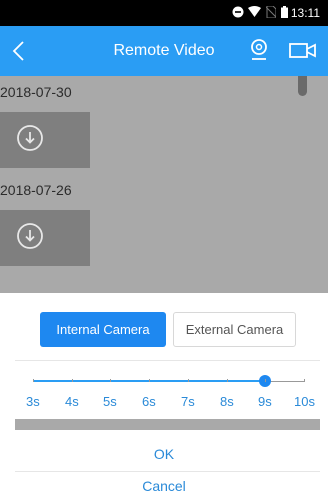  Describe the element at coordinates (265, 401) in the screenshot. I see `duration-label-9s: 9s` at that location.